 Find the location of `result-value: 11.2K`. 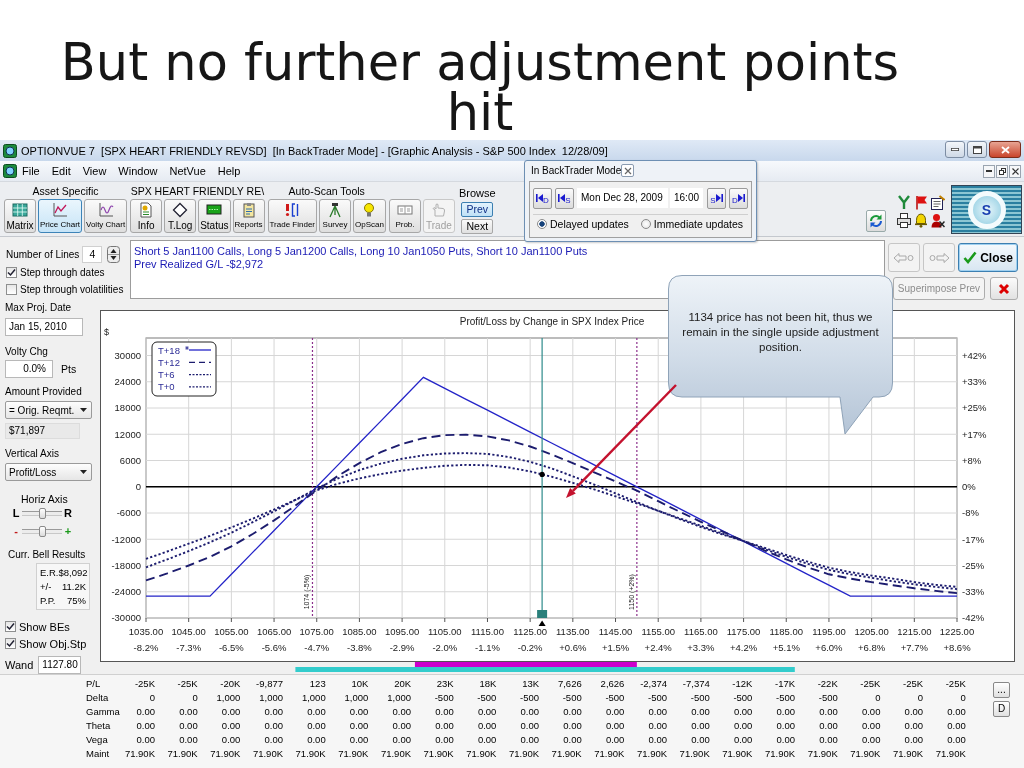

result-value: 11.2K is located at coordinates (73, 587).